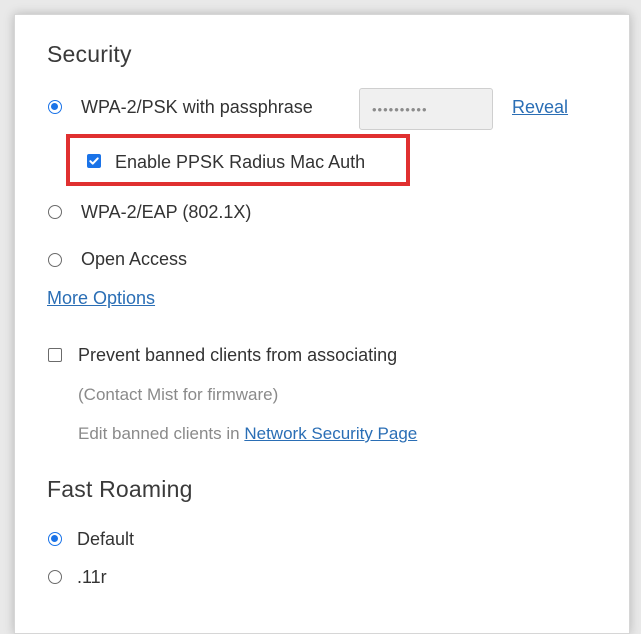 The image size is (641, 634). What do you see at coordinates (178, 394) in the screenshot?
I see `firmware-note: (Contact Mist for firmware)` at bounding box center [178, 394].